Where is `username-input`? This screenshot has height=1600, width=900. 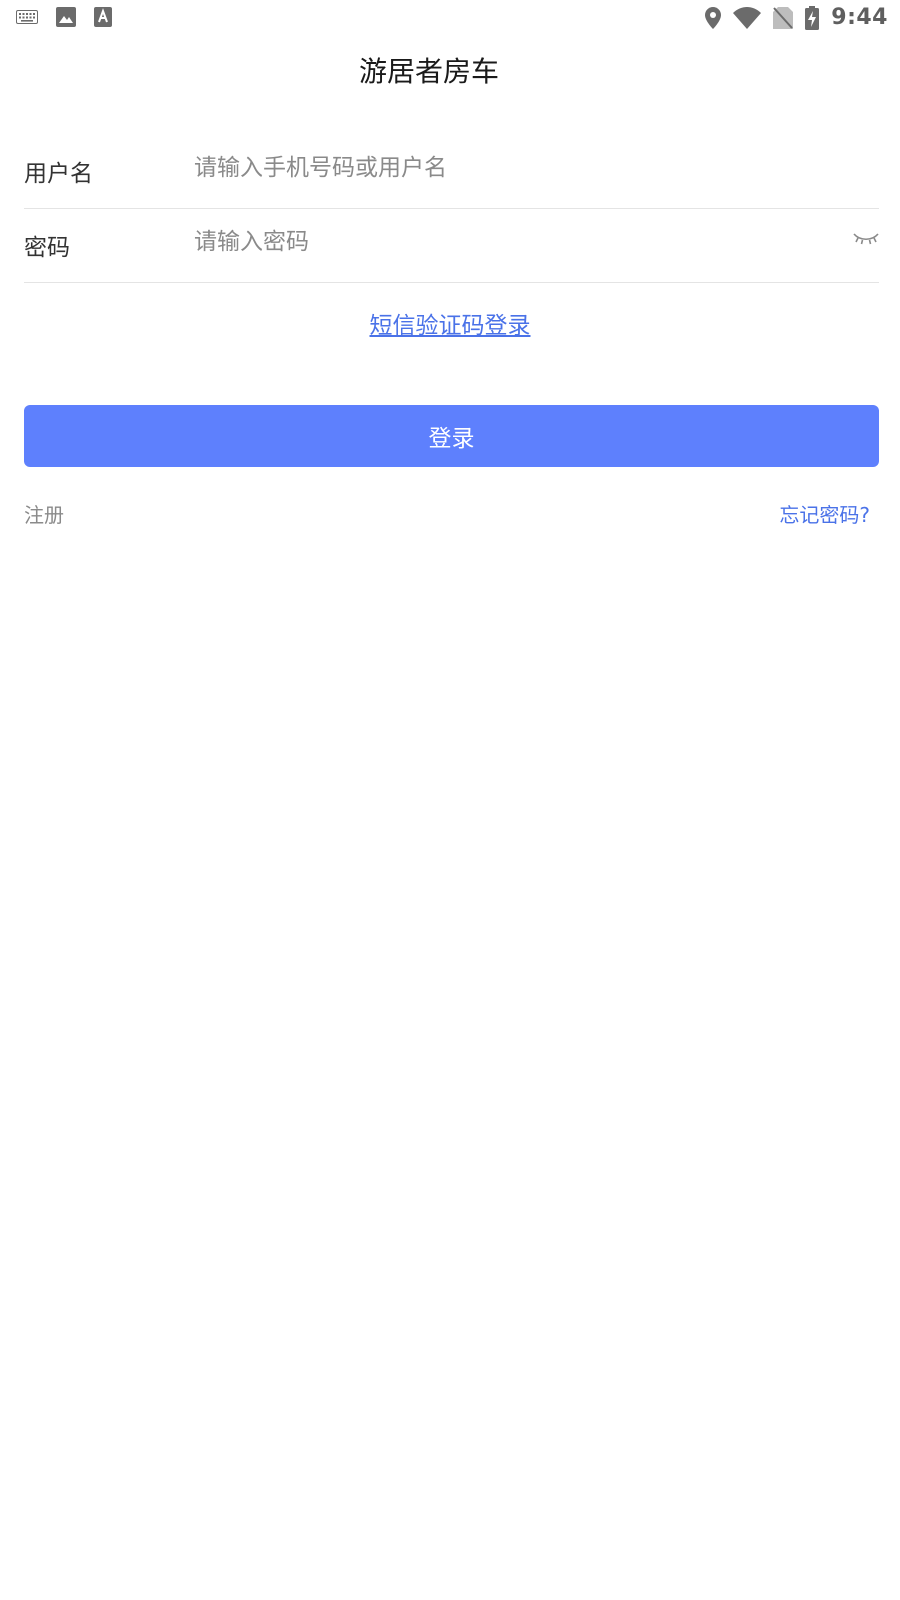
username-input is located at coordinates (494, 168).